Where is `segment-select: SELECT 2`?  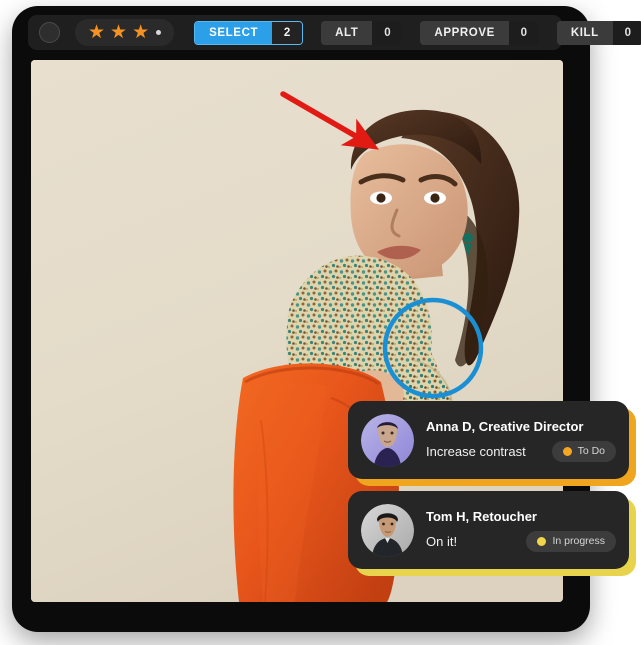
segment-select: SELECT 2 is located at coordinates (249, 32).